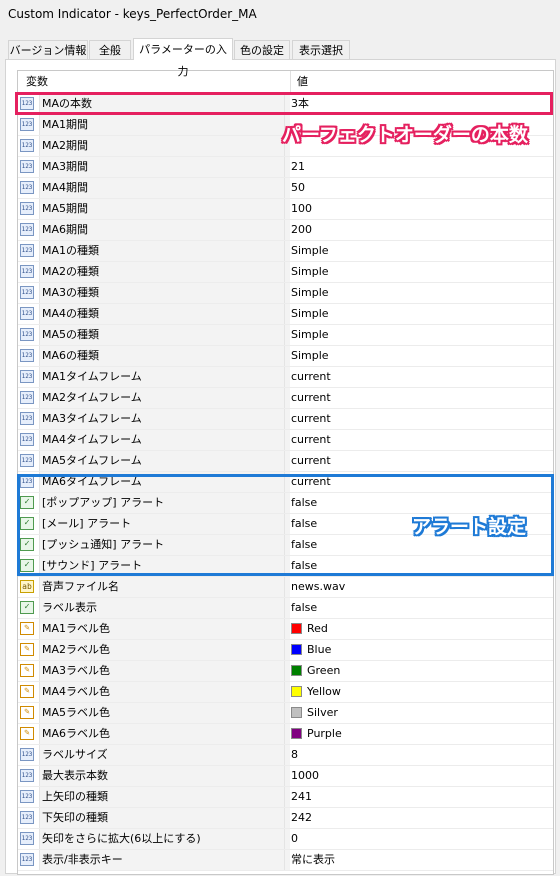 The width and height of the screenshot is (560, 876). I want to click on param-name: [メール] アラート, so click(164, 524).